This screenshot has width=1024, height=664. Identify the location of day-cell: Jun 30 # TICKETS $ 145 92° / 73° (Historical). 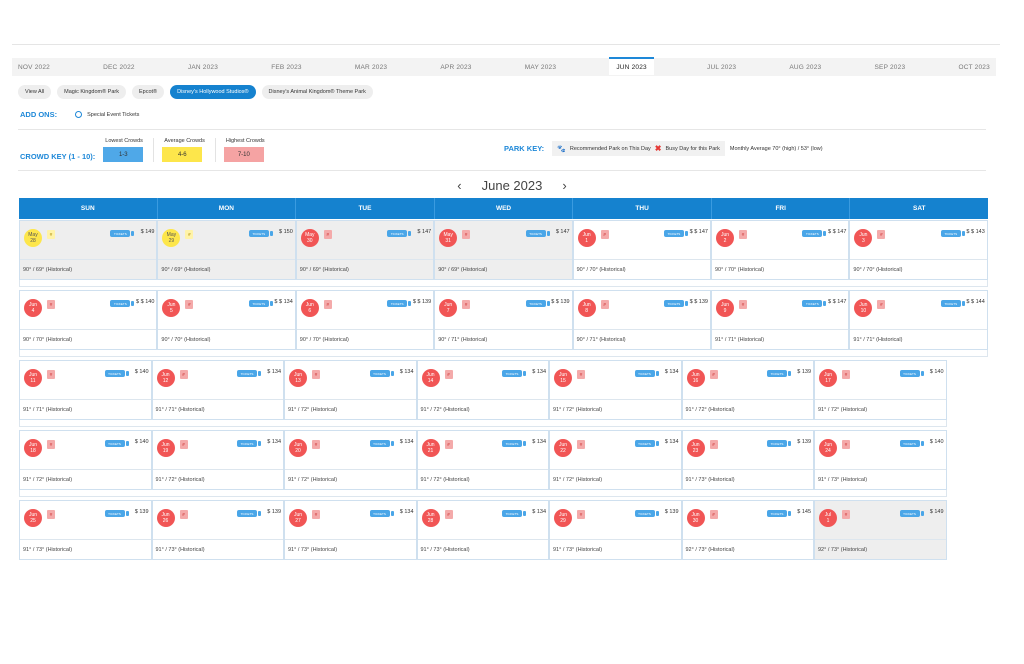
(747, 530).